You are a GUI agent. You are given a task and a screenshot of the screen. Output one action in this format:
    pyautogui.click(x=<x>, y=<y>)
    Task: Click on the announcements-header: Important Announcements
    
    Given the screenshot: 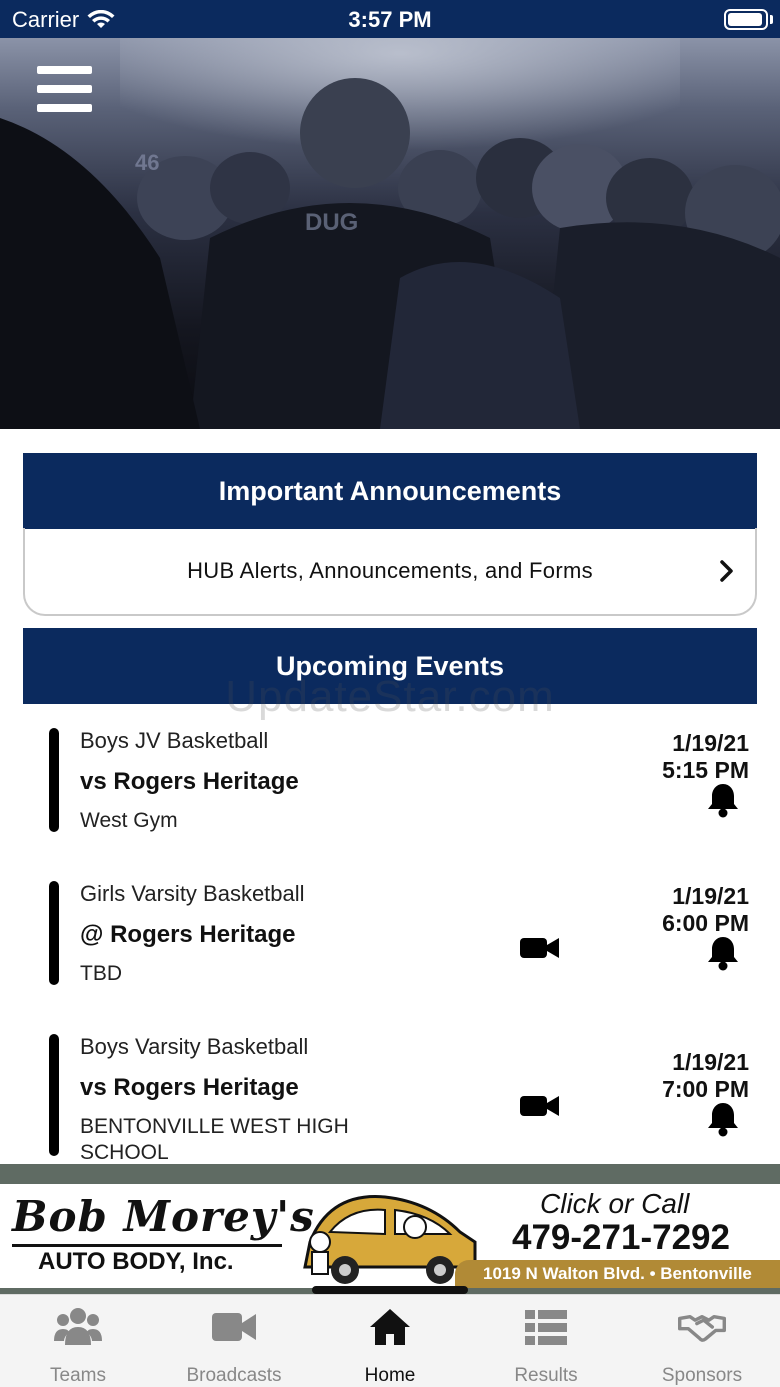 What is the action you would take?
    pyautogui.click(x=390, y=491)
    